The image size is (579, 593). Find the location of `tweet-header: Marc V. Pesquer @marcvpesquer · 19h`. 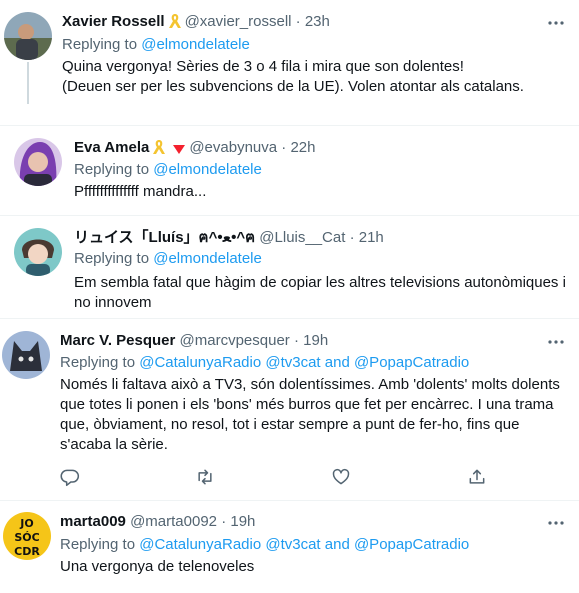

tweet-header: Marc V. Pesquer @marcvpesquer · 19h is located at coordinates (194, 341).